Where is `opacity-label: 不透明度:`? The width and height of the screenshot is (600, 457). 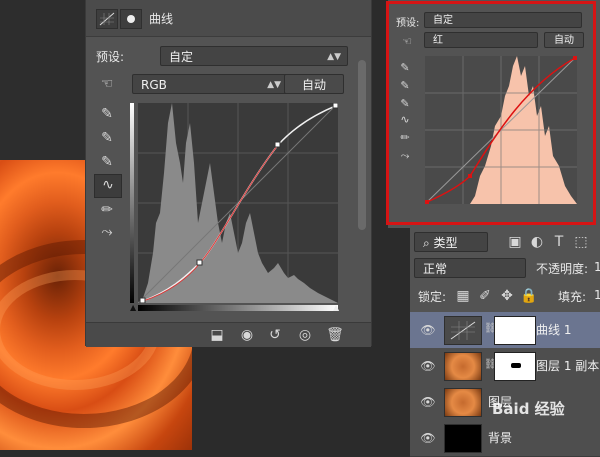
opacity-label: 不透明度: is located at coordinates (562, 269).